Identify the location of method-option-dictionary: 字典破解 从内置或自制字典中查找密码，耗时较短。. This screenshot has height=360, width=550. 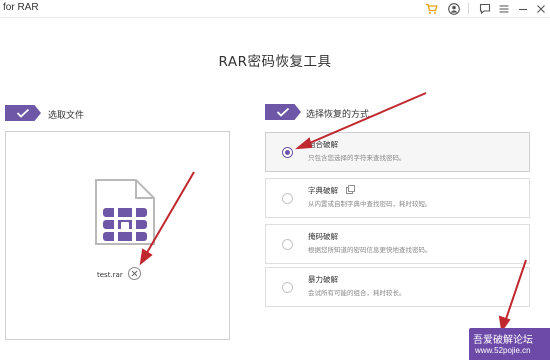
(397, 198).